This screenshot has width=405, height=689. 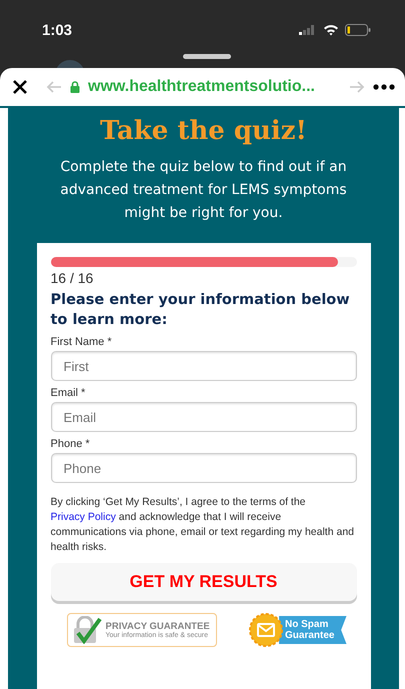 What do you see at coordinates (309, 635) in the screenshot?
I see `badge-subtitle: Guarantee` at bounding box center [309, 635].